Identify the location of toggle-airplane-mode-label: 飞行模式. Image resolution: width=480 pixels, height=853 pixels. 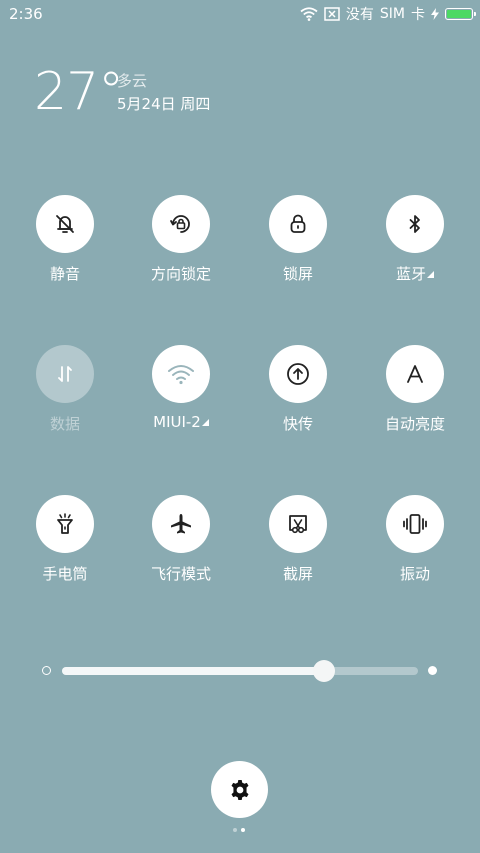
(180, 574).